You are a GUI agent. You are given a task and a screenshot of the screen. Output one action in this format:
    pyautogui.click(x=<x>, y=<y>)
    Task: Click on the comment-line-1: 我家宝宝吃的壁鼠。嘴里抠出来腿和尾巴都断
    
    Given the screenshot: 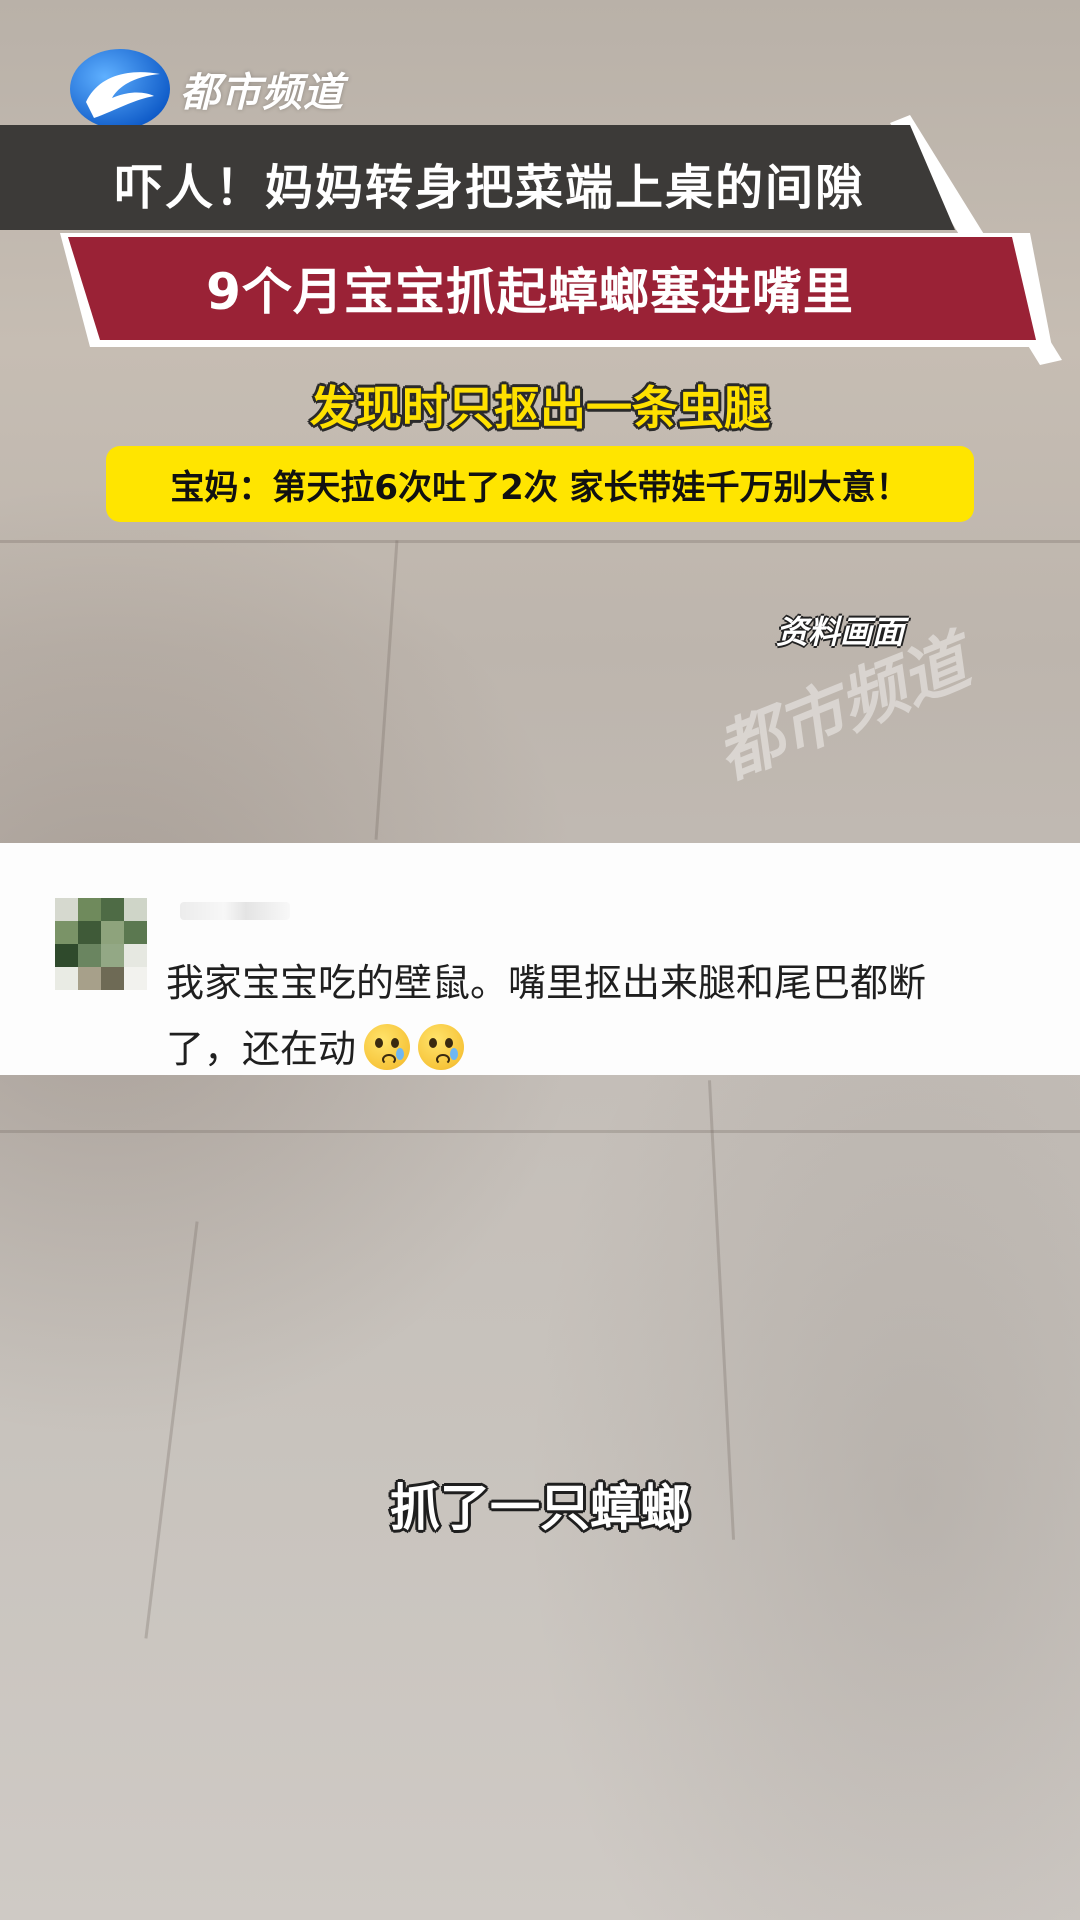 What is the action you would take?
    pyautogui.click(x=546, y=983)
    